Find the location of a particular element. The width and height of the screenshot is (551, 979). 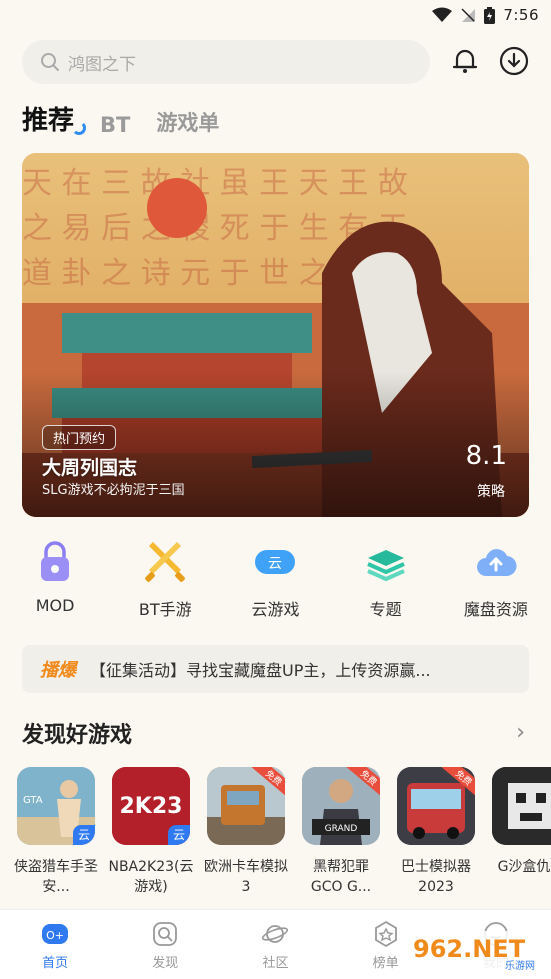

nav-discover: 发现 is located at coordinates (165, 944).